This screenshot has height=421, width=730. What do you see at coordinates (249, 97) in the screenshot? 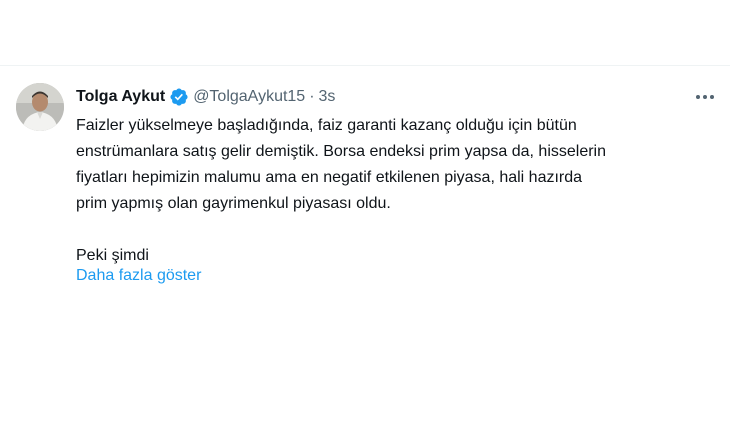
I see `user-handle: @TolgaAykut15` at bounding box center [249, 97].